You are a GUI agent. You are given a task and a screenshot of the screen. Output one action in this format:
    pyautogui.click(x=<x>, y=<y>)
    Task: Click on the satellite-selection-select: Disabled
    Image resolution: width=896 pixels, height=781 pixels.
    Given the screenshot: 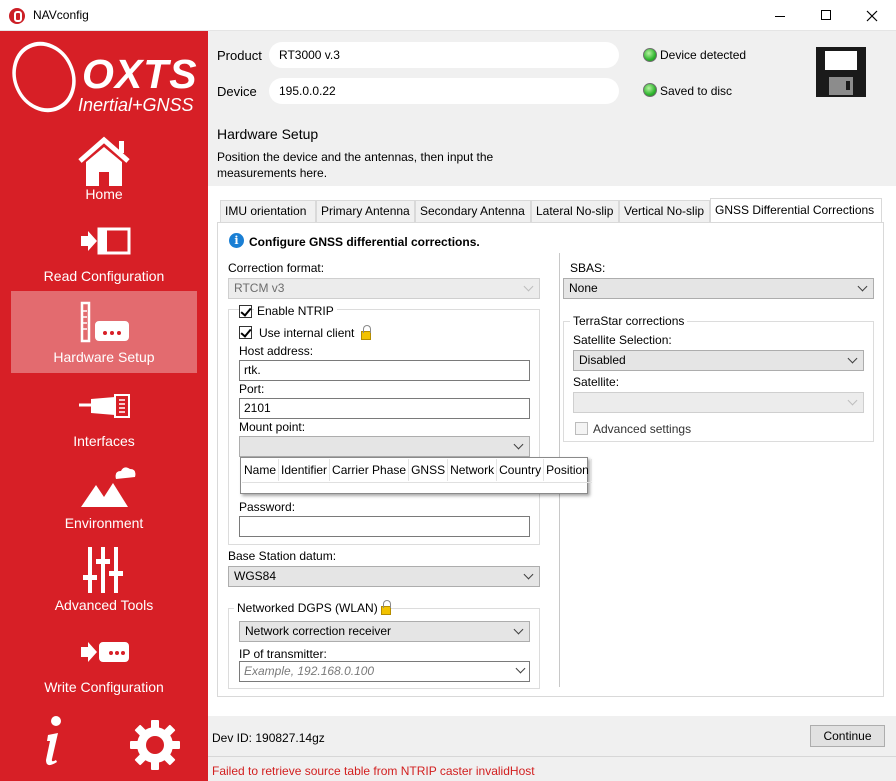 What is the action you would take?
    pyautogui.click(x=718, y=360)
    